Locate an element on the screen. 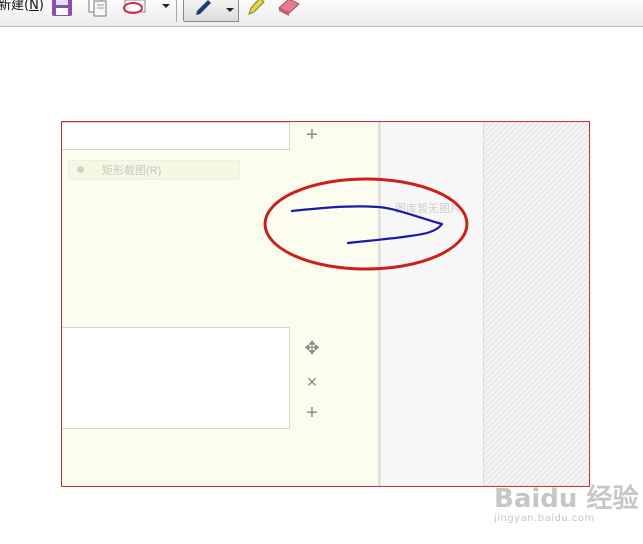 The width and height of the screenshot is (643, 544). pen-dropdown-button is located at coordinates (230, 11).